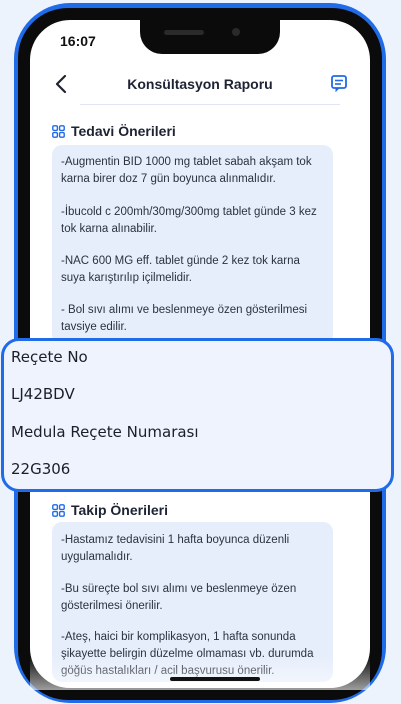 The height and width of the screenshot is (704, 401). What do you see at coordinates (215, 679) in the screenshot?
I see `home-indicator` at bounding box center [215, 679].